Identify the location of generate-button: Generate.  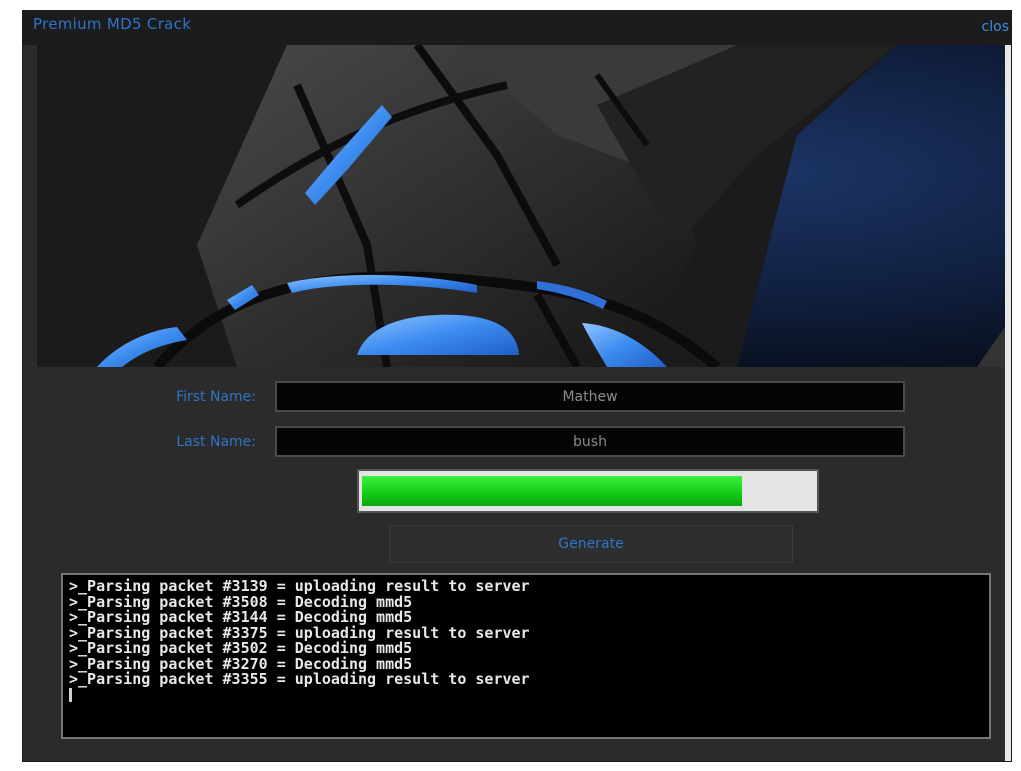
(591, 544).